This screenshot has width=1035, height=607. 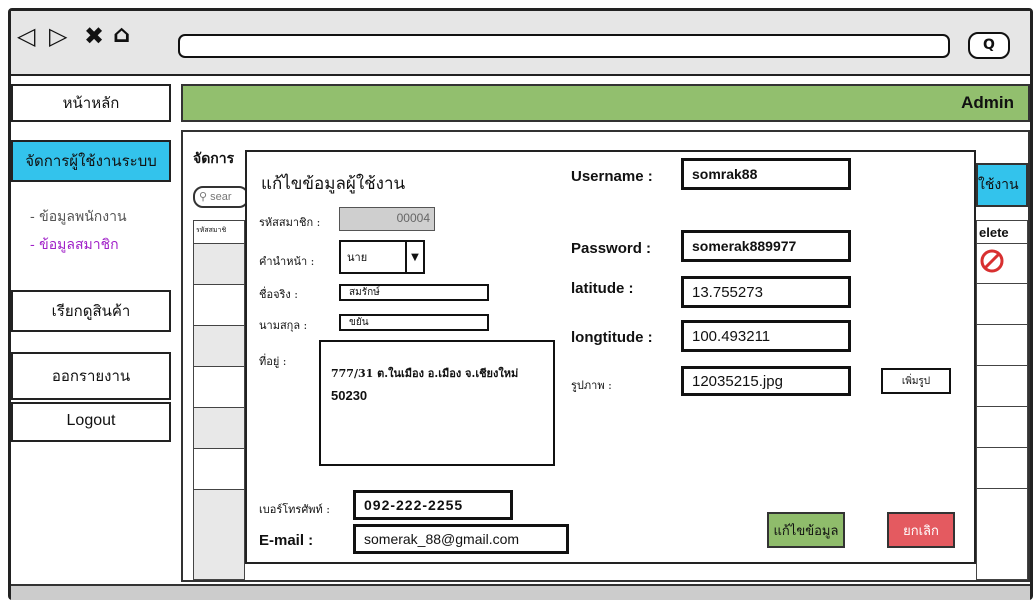 What do you see at coordinates (998, 185) in the screenshot?
I see `add-user-label: ใช้งาน` at bounding box center [998, 185].